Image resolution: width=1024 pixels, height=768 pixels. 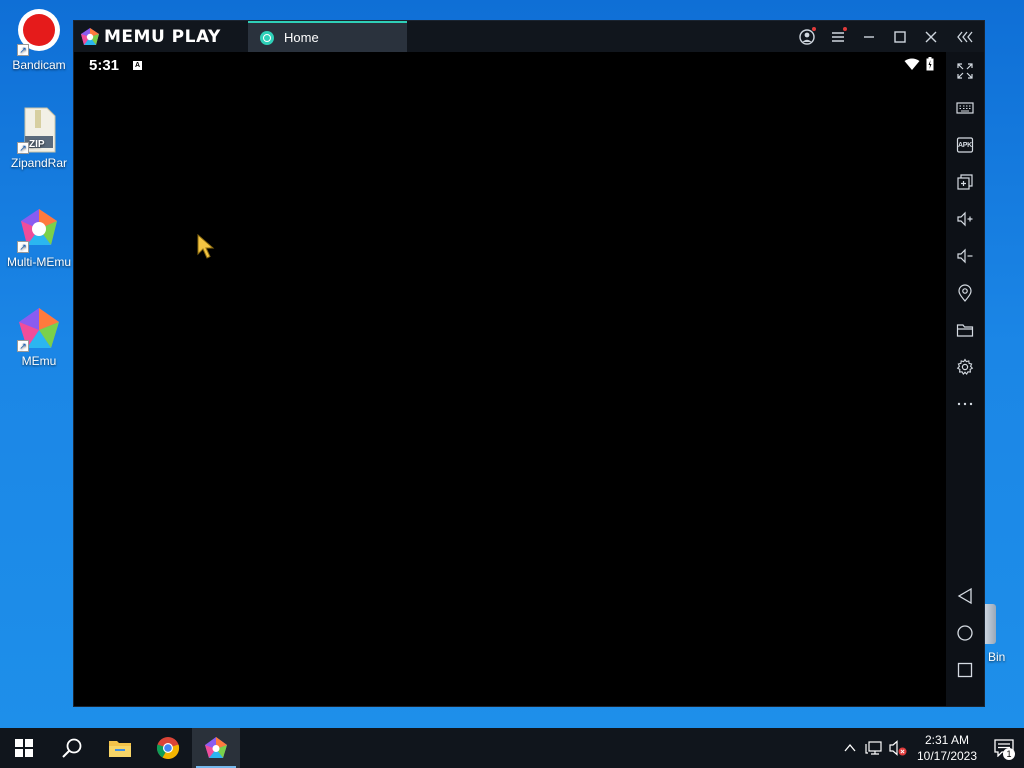 I want to click on recents-square-icon, so click(x=965, y=670).